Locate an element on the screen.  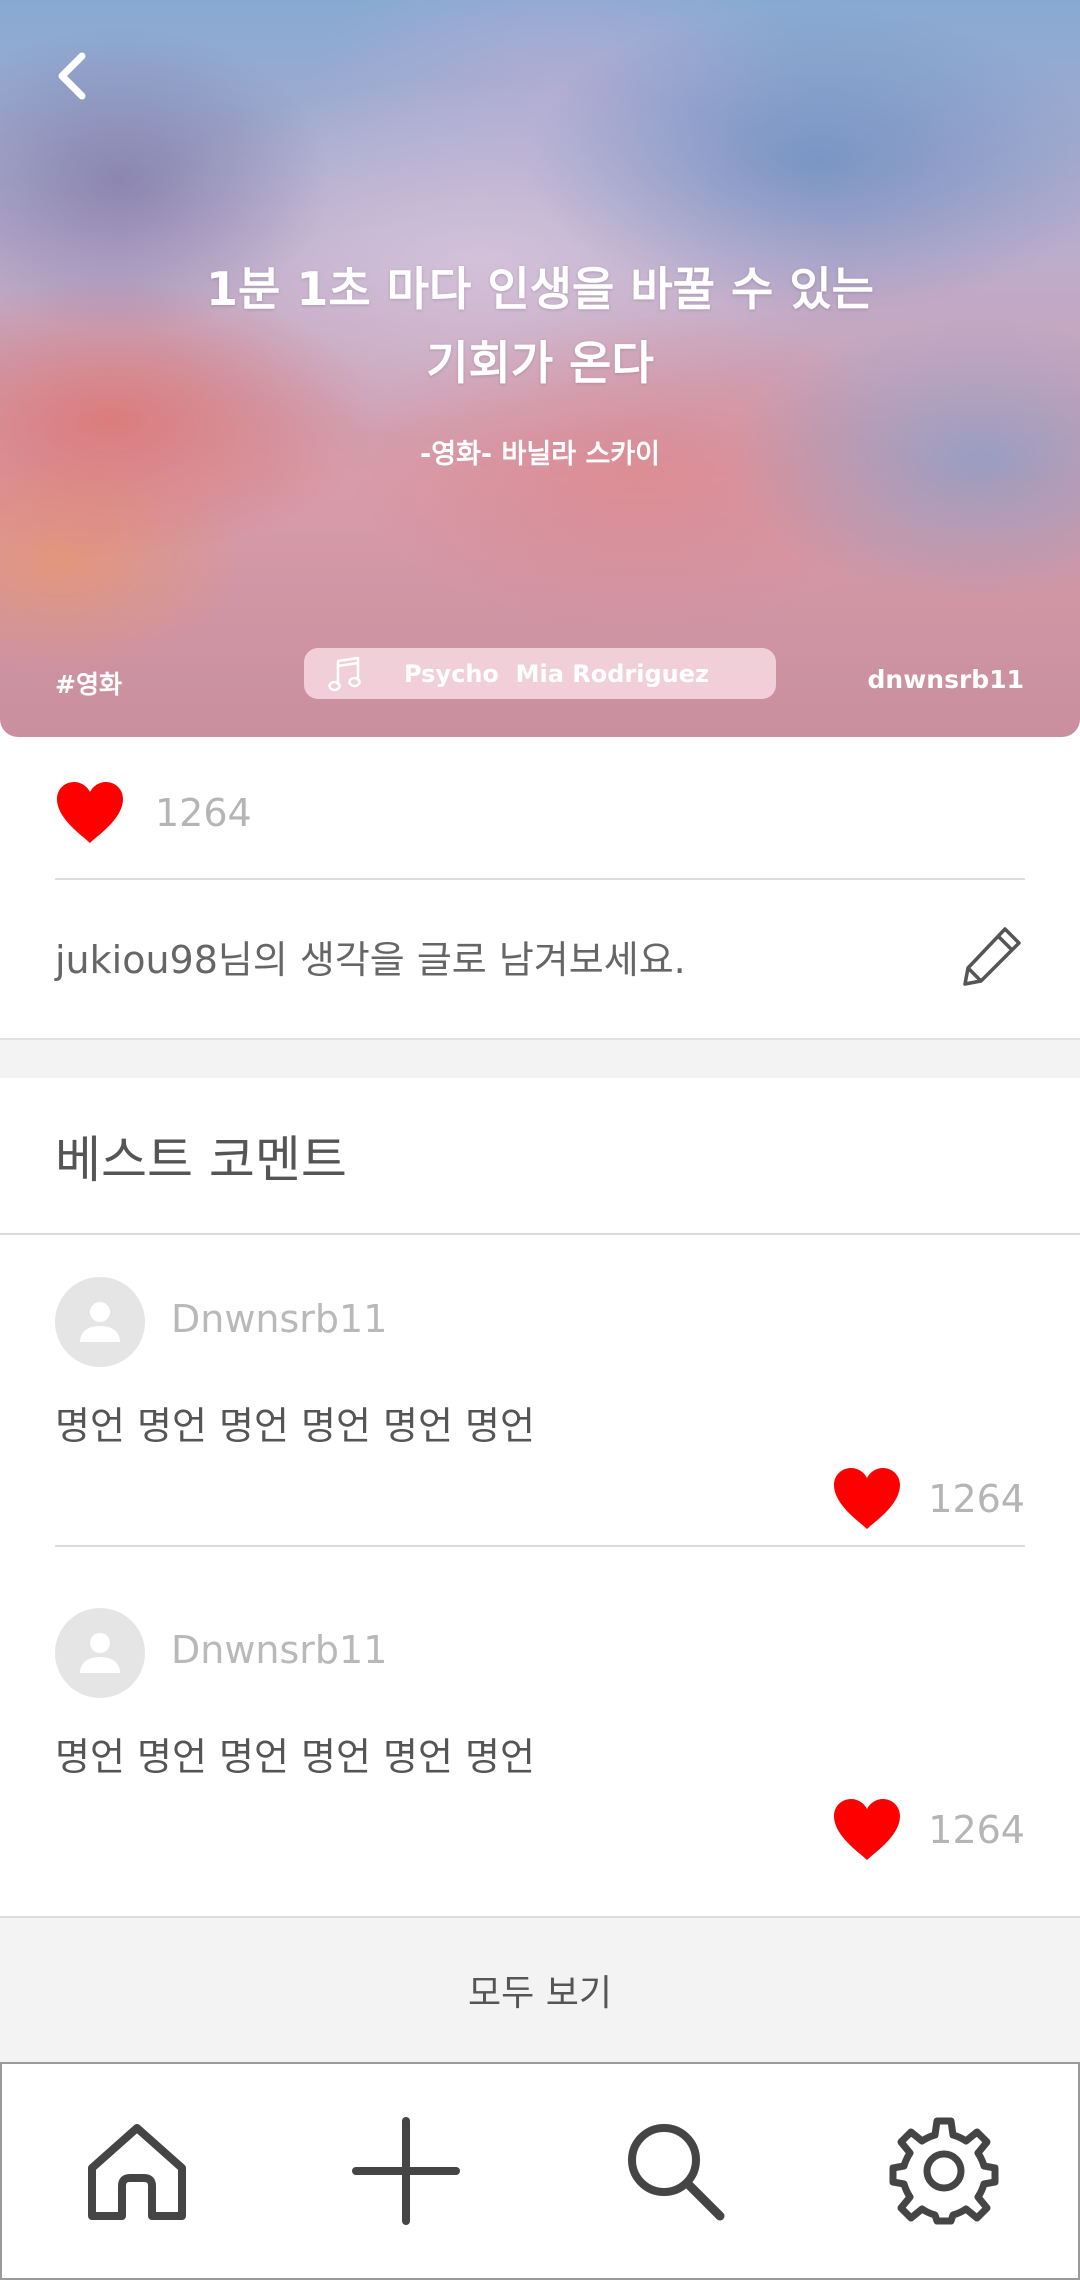
pencil-icon is located at coordinates (992, 956).